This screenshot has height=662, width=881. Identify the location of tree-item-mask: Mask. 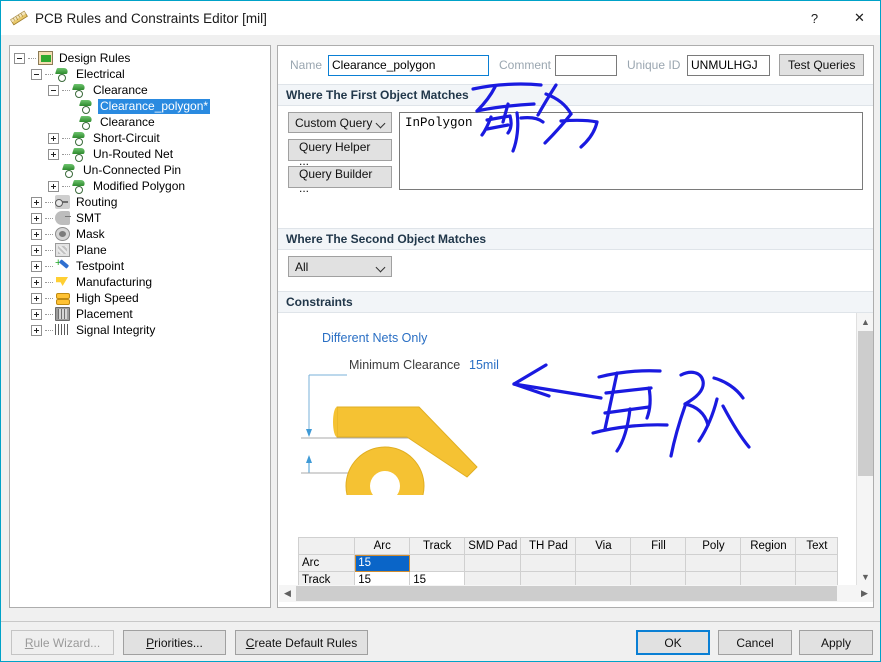
(142, 234).